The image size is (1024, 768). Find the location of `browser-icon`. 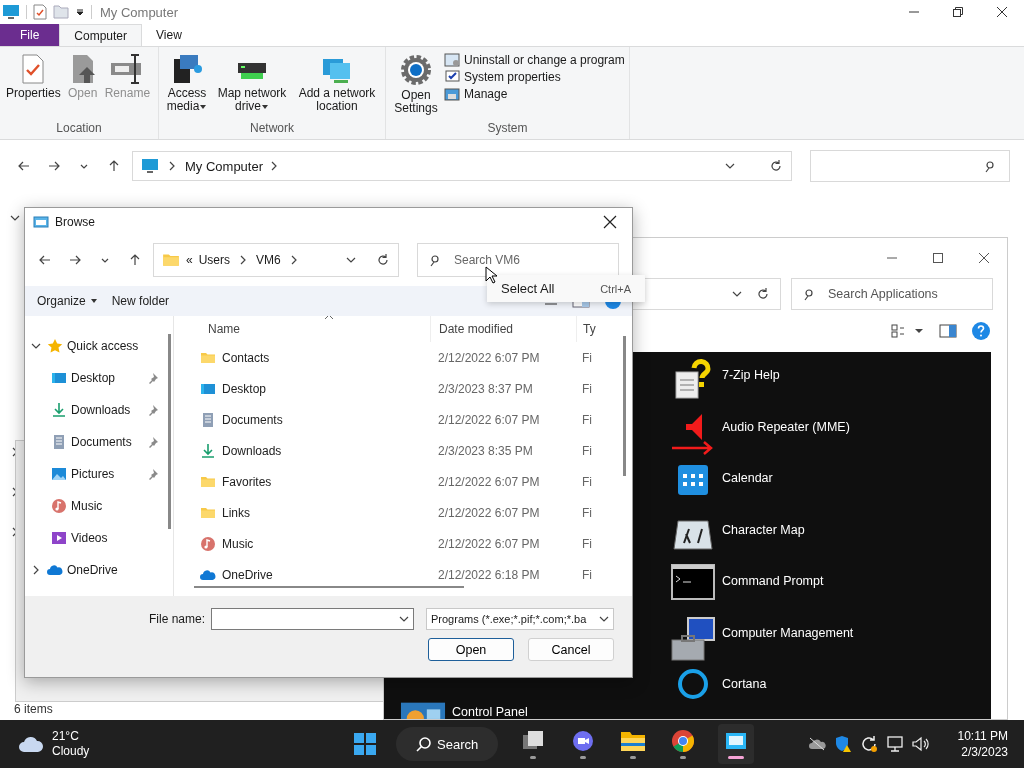

browser-icon is located at coordinates (683, 741).